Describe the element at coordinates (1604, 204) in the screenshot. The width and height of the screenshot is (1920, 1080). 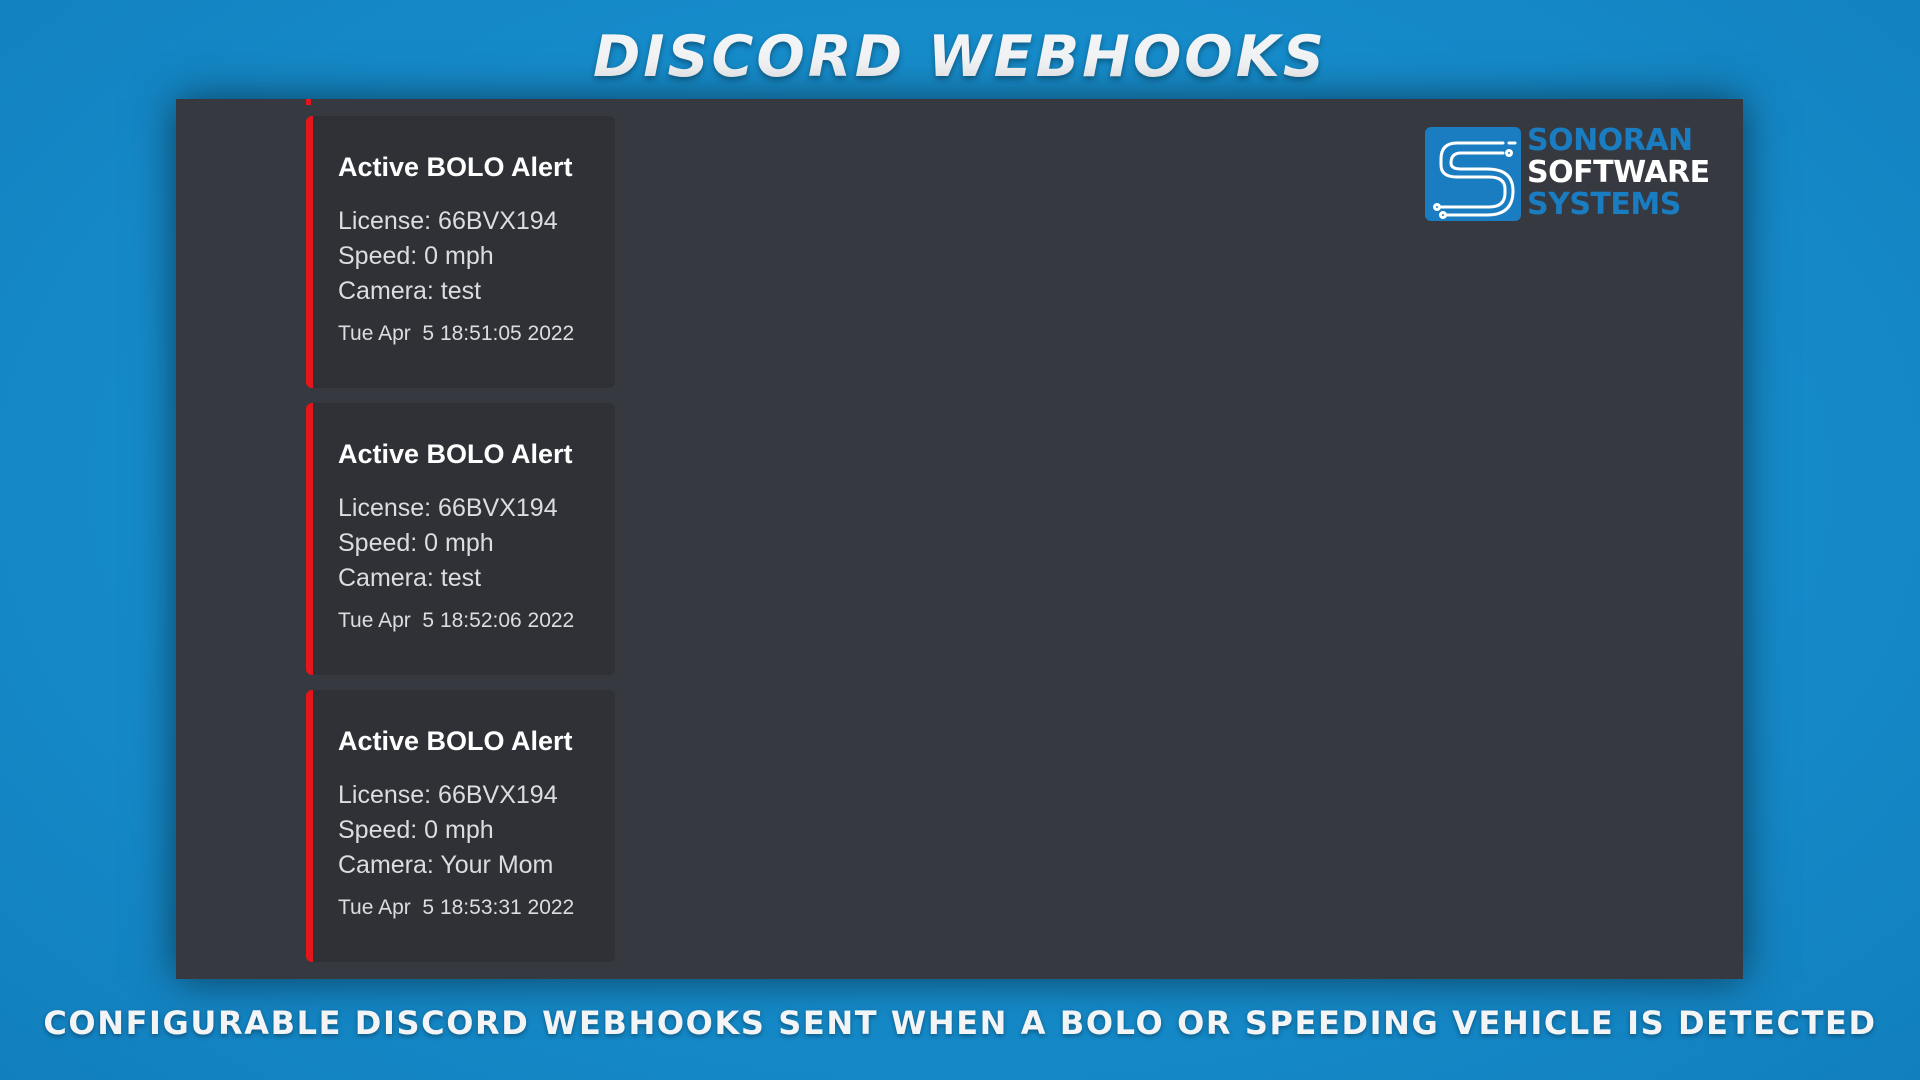
I see `logo-line-systems: SYSTEMS` at that location.